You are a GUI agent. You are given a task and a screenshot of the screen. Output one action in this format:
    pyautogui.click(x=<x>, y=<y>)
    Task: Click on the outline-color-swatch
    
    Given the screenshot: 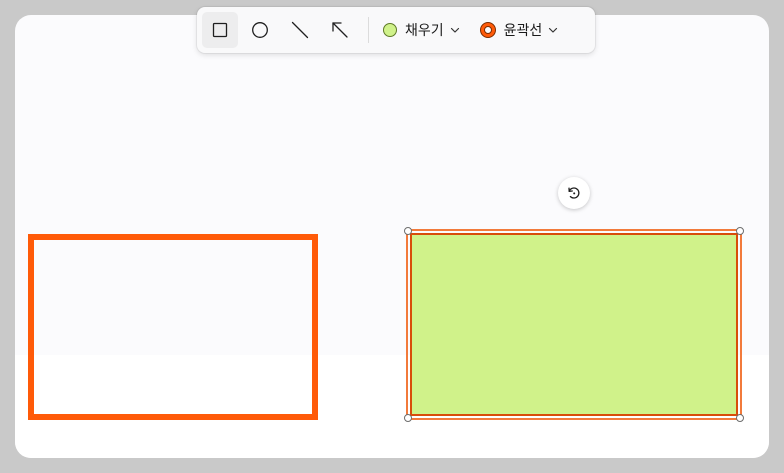 What is the action you would take?
    pyautogui.click(x=487, y=30)
    